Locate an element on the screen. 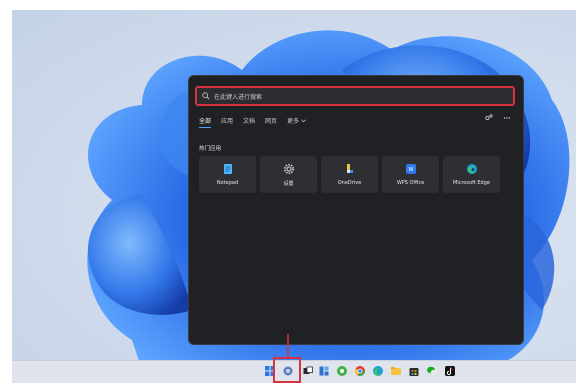 This screenshot has width=585, height=392. chat-icon is located at coordinates (342, 371).